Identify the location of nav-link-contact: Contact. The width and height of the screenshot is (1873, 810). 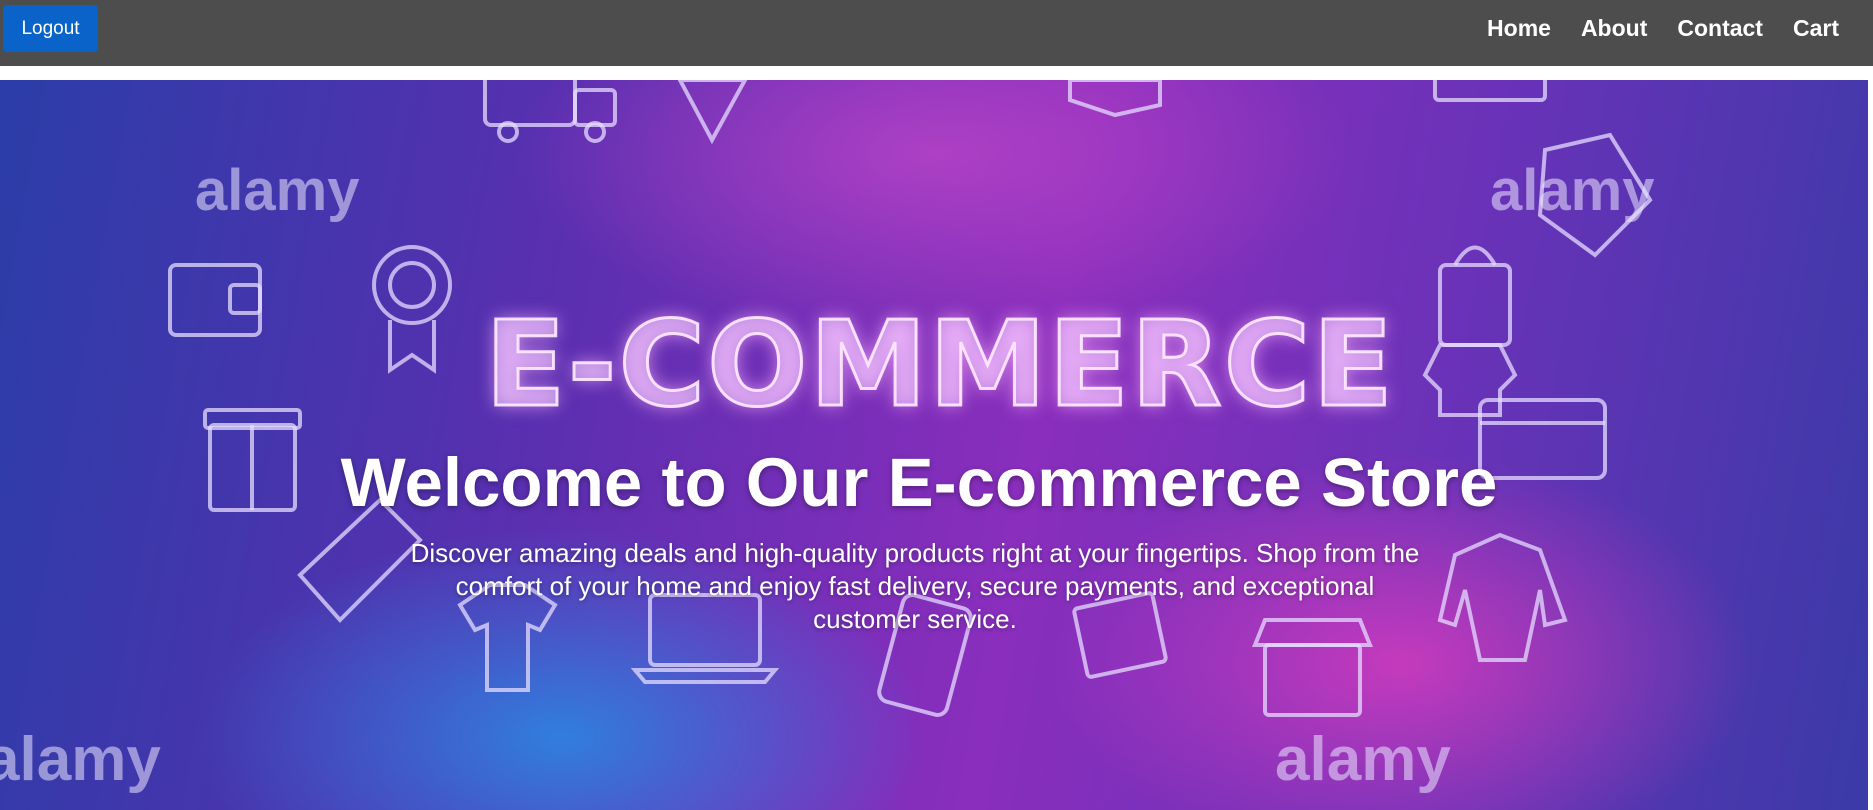
(1720, 28).